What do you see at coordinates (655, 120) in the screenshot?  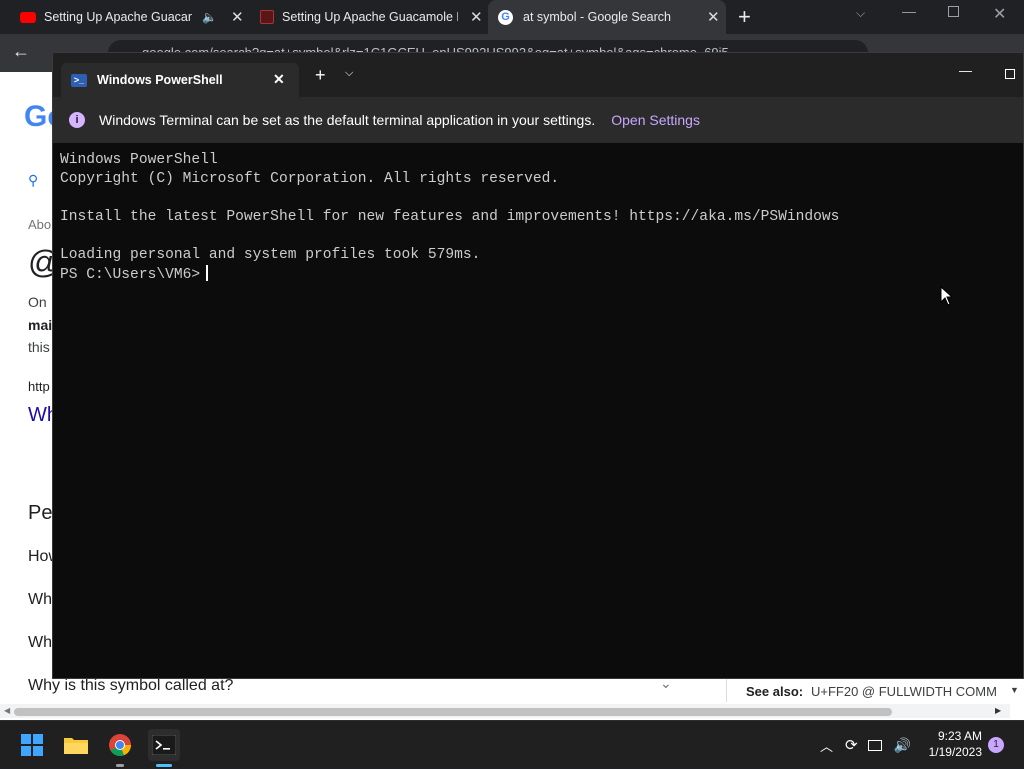 I see `open-settings-link: Open Settings` at bounding box center [655, 120].